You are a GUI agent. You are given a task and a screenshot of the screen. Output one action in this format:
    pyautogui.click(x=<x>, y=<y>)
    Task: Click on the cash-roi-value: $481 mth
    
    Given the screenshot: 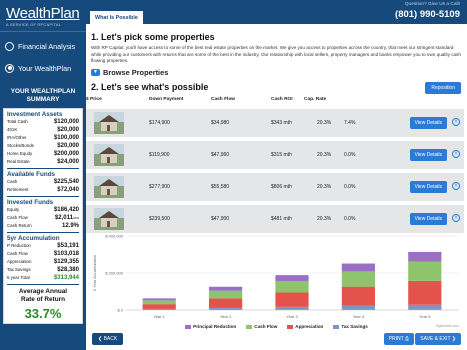 What is the action you would take?
    pyautogui.click(x=281, y=218)
    